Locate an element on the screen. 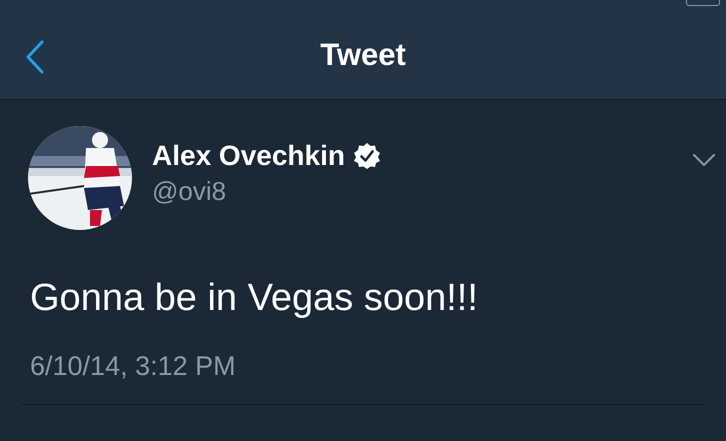  screen-title: Tweet is located at coordinates (363, 55).